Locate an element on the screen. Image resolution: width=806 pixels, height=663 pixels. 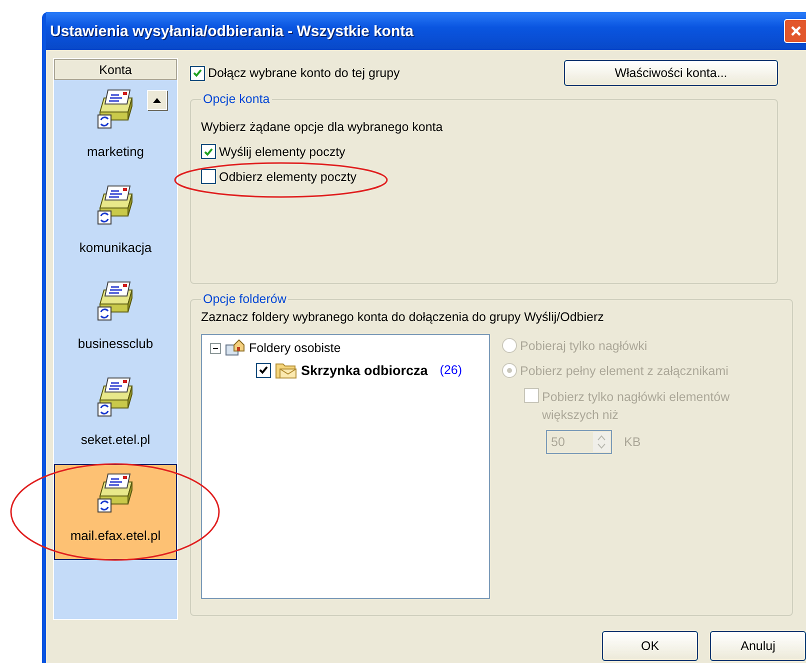
unread-count: (26) is located at coordinates (451, 370).